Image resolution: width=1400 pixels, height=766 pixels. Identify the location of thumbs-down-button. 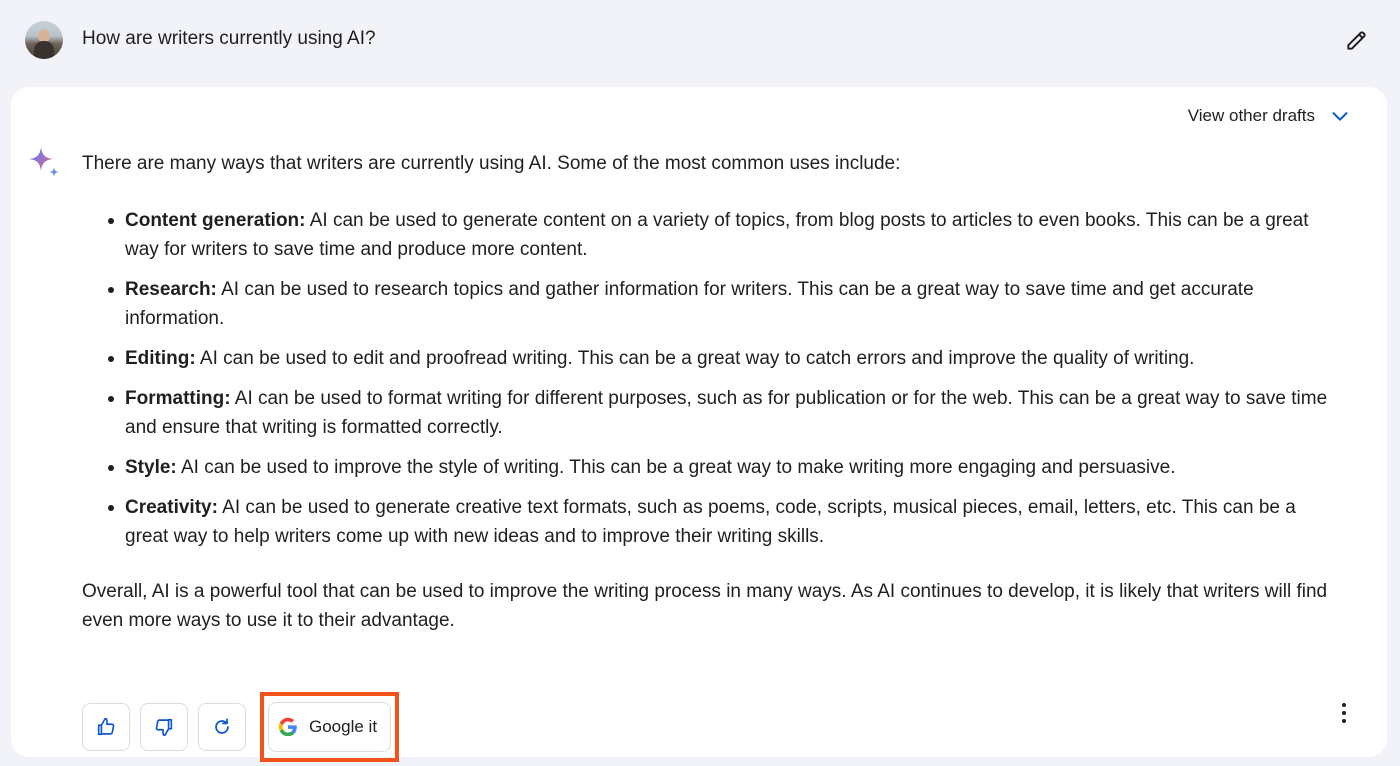
(164, 727).